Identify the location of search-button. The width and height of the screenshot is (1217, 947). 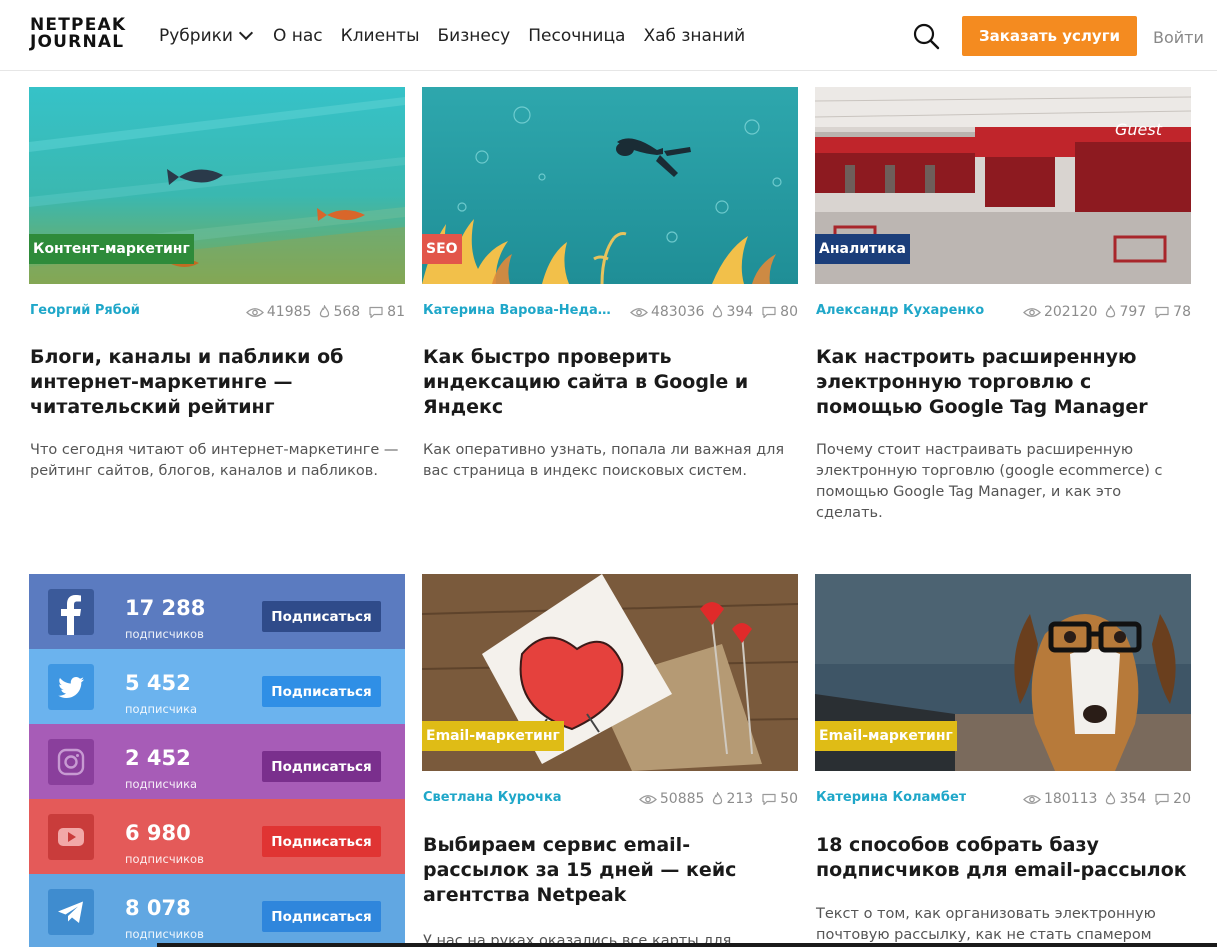
(926, 36).